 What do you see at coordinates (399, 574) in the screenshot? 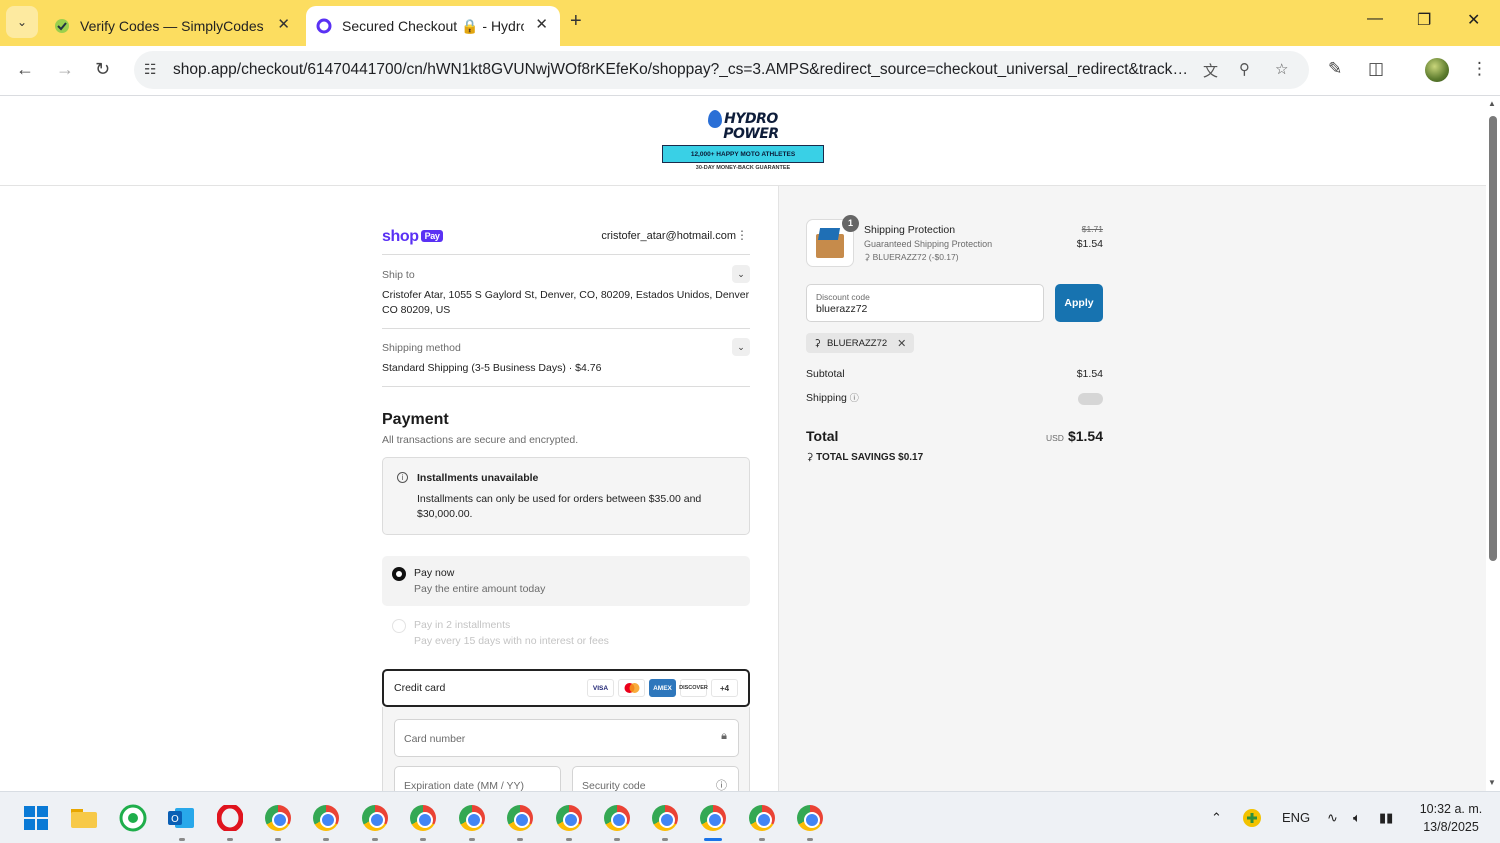
I see `pay-now-radio` at bounding box center [399, 574].